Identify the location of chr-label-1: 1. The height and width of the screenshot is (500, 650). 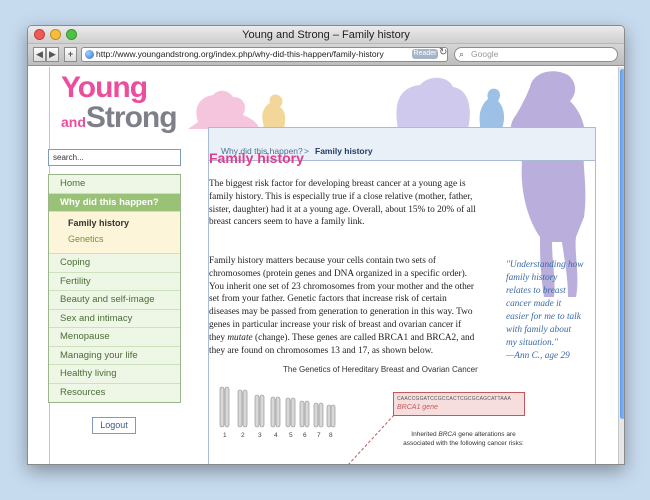
(225, 435).